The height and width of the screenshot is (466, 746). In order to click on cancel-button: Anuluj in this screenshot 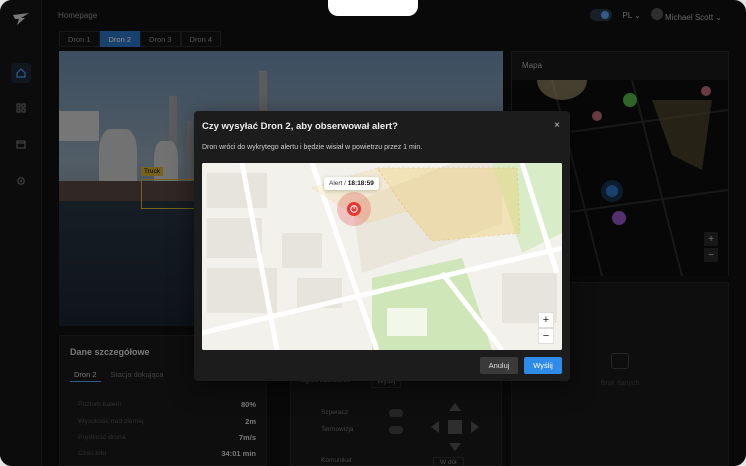, I will do `click(499, 365)`.